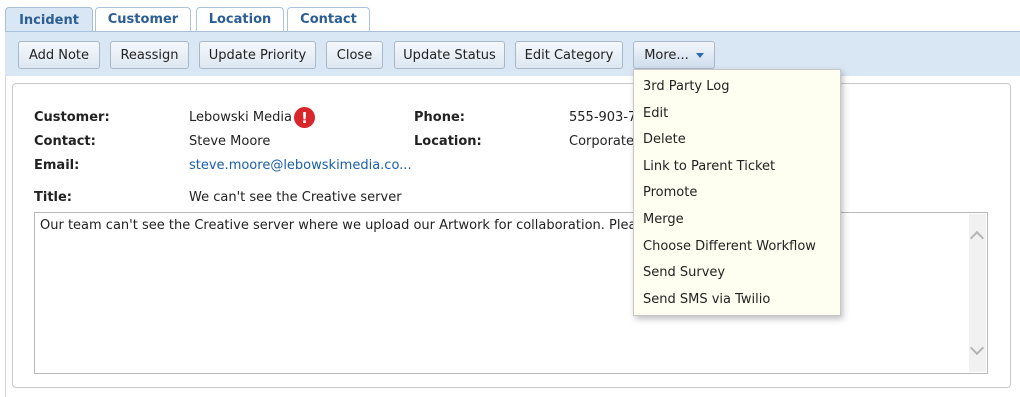 The width and height of the screenshot is (1020, 397). I want to click on phone-value: 555-903-7, so click(603, 117).